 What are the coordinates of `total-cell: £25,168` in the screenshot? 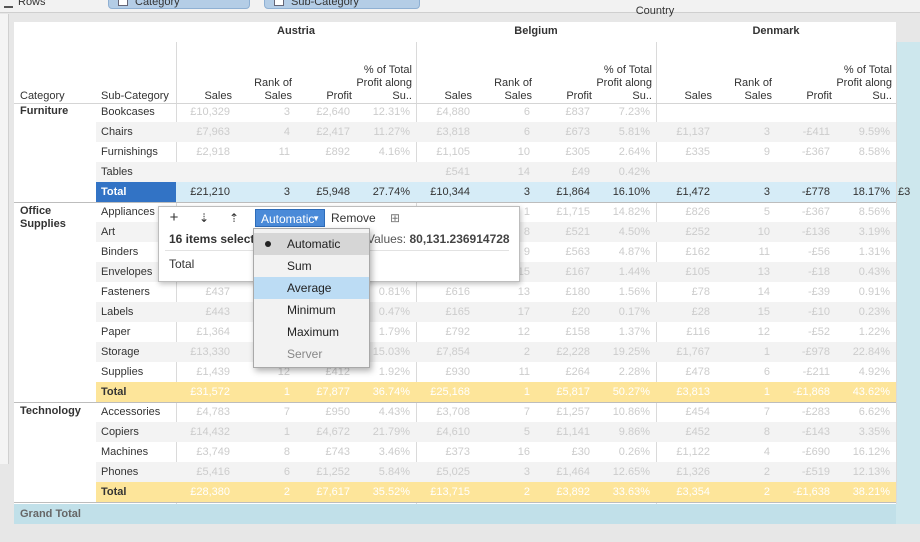 It's located at (441, 392).